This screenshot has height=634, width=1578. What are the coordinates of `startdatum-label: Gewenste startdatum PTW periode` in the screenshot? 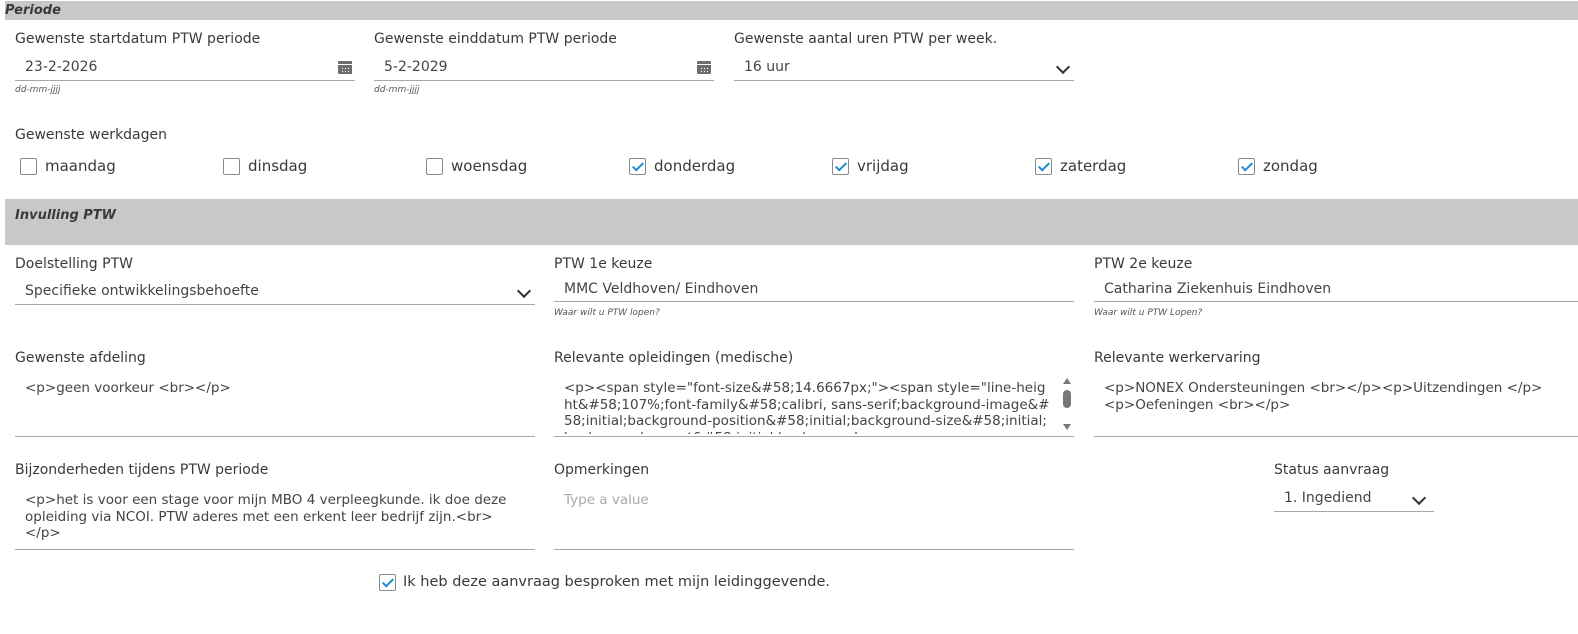 It's located at (138, 39).